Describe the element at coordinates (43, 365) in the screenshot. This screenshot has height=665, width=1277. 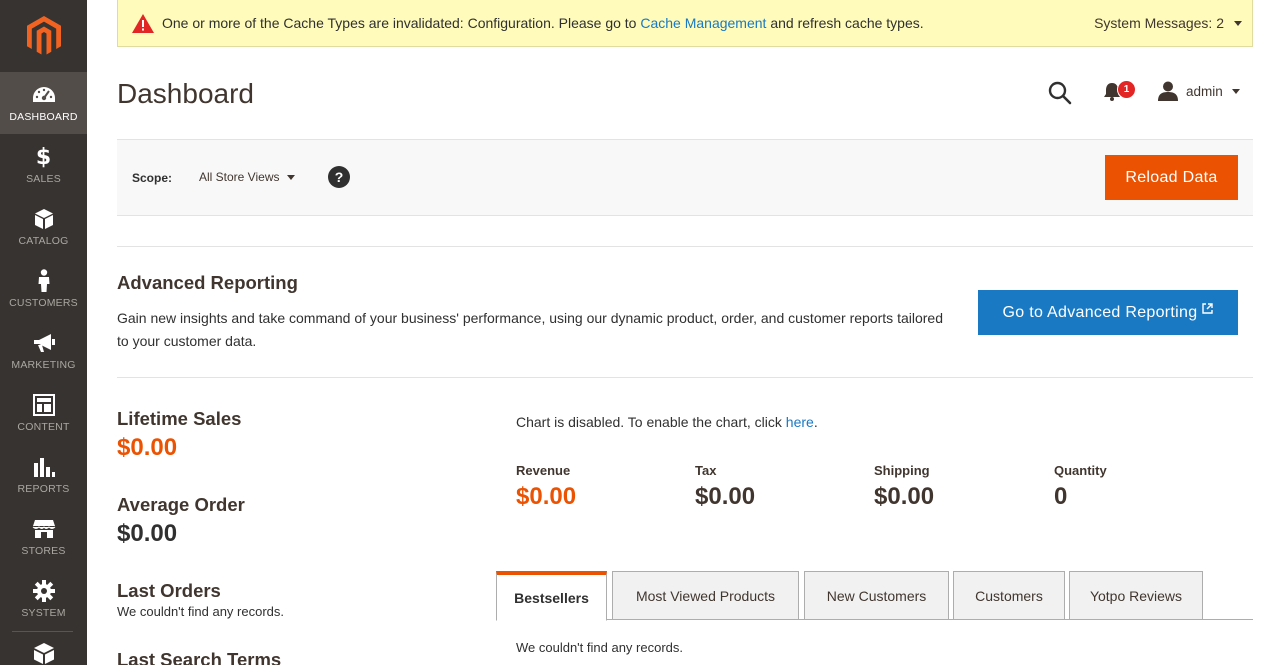
I see `nav-marketing-label: Marketing` at that location.